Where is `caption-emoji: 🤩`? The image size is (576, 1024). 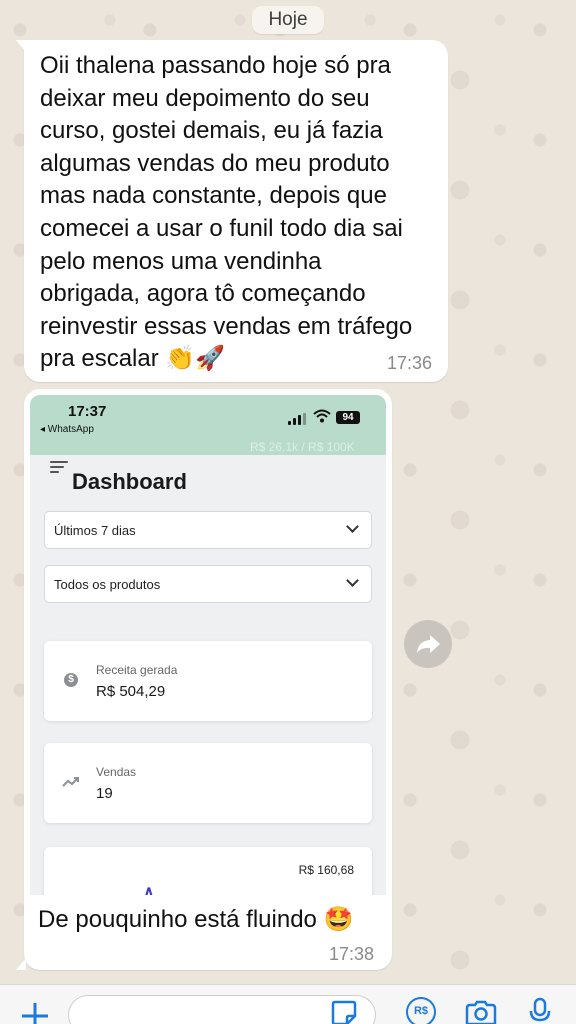
caption-emoji: 🤩 is located at coordinates (338, 919).